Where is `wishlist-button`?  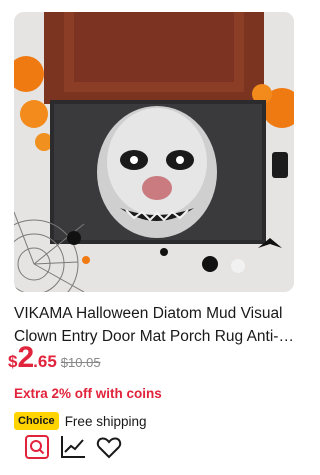 wishlist-button is located at coordinates (109, 447).